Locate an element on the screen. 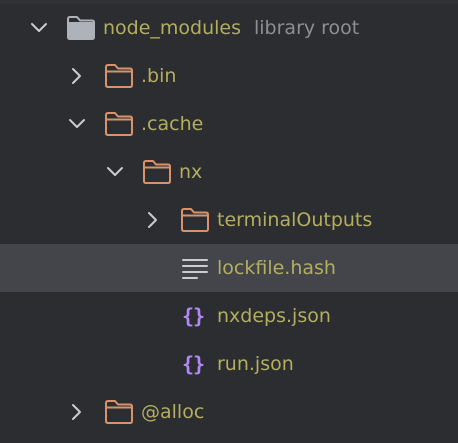 This screenshot has width=458, height=443. tree-row-label: @alloc is located at coordinates (173, 412).